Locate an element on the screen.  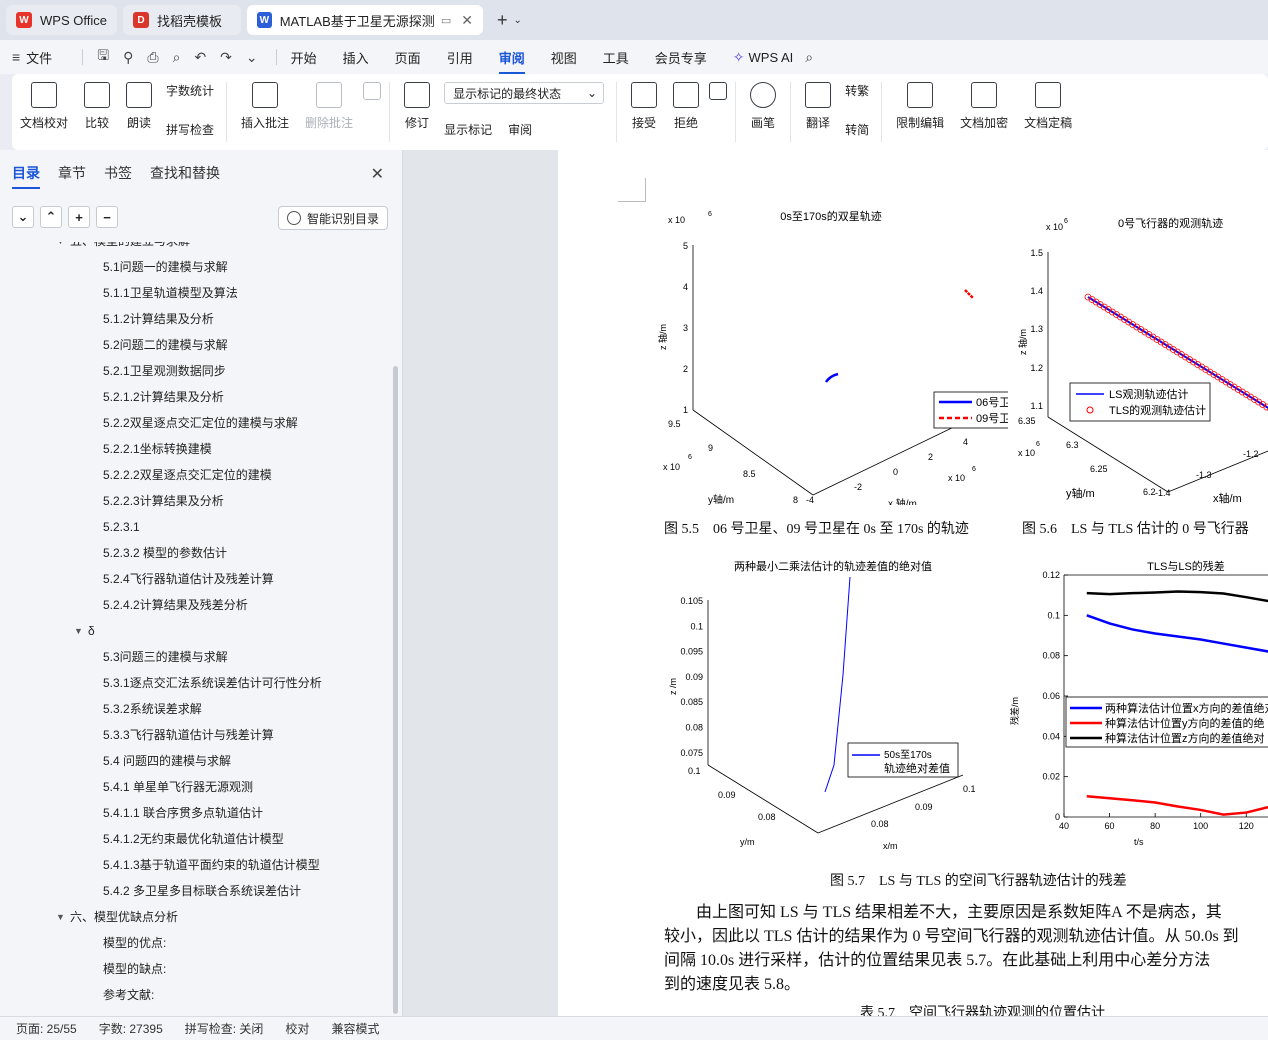
hamburger-icon: ≡ is located at coordinates (16, 57).